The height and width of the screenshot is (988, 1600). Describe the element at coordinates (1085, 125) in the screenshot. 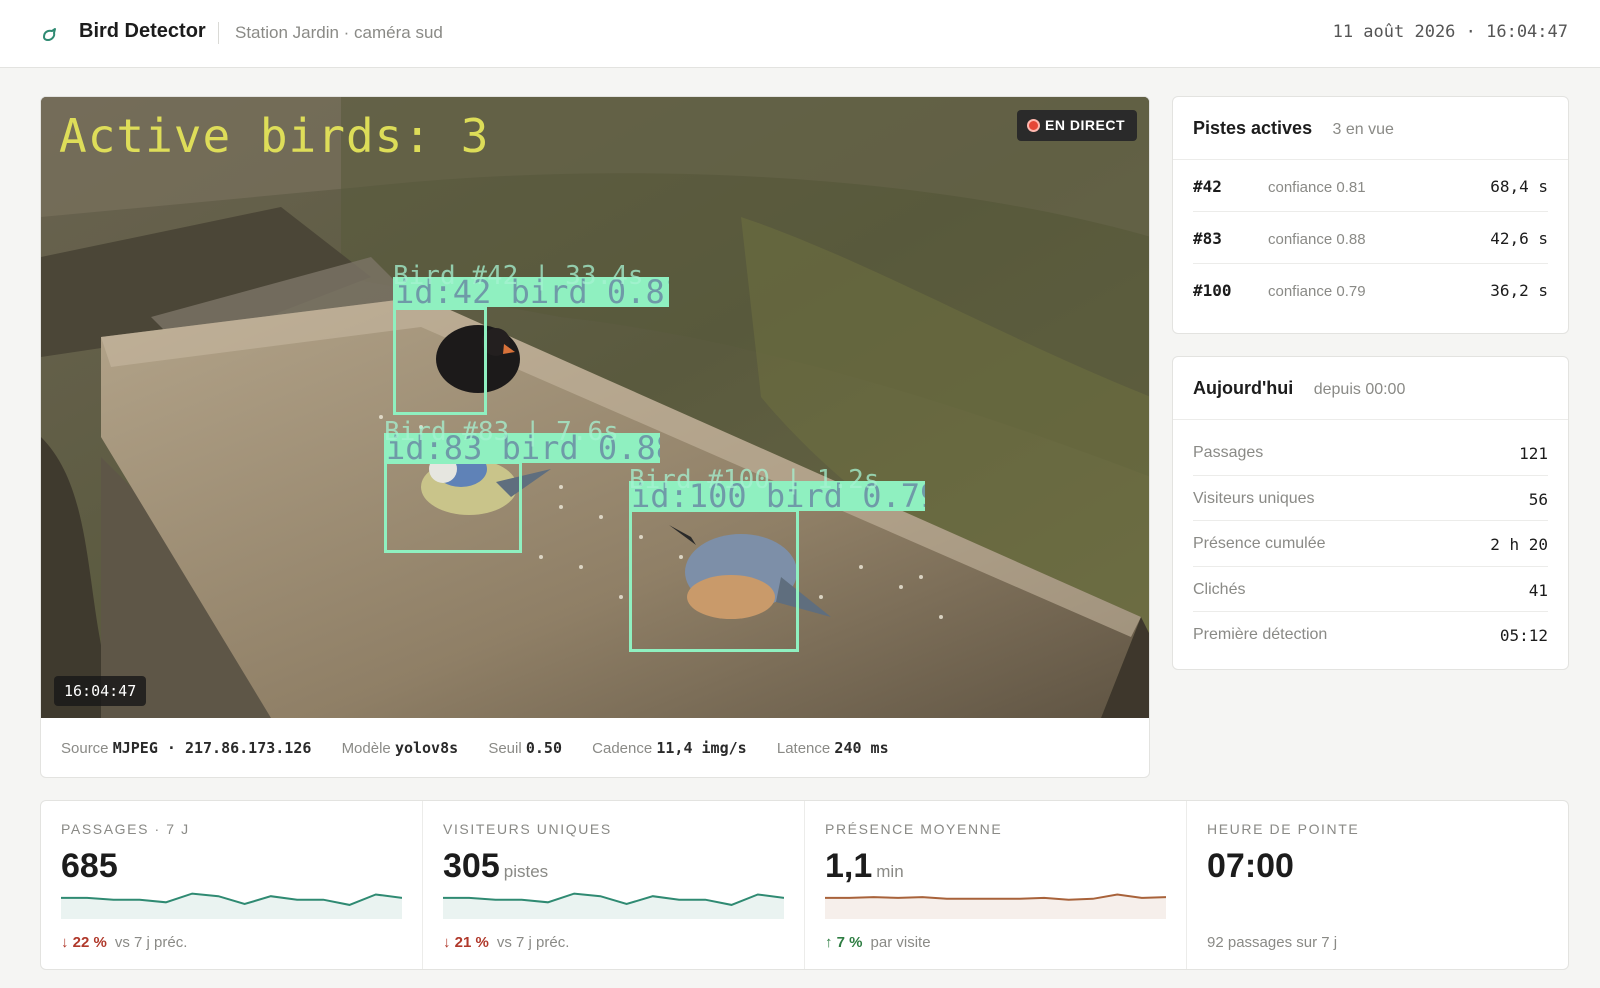

I see `live-label: EN DIRECT` at that location.